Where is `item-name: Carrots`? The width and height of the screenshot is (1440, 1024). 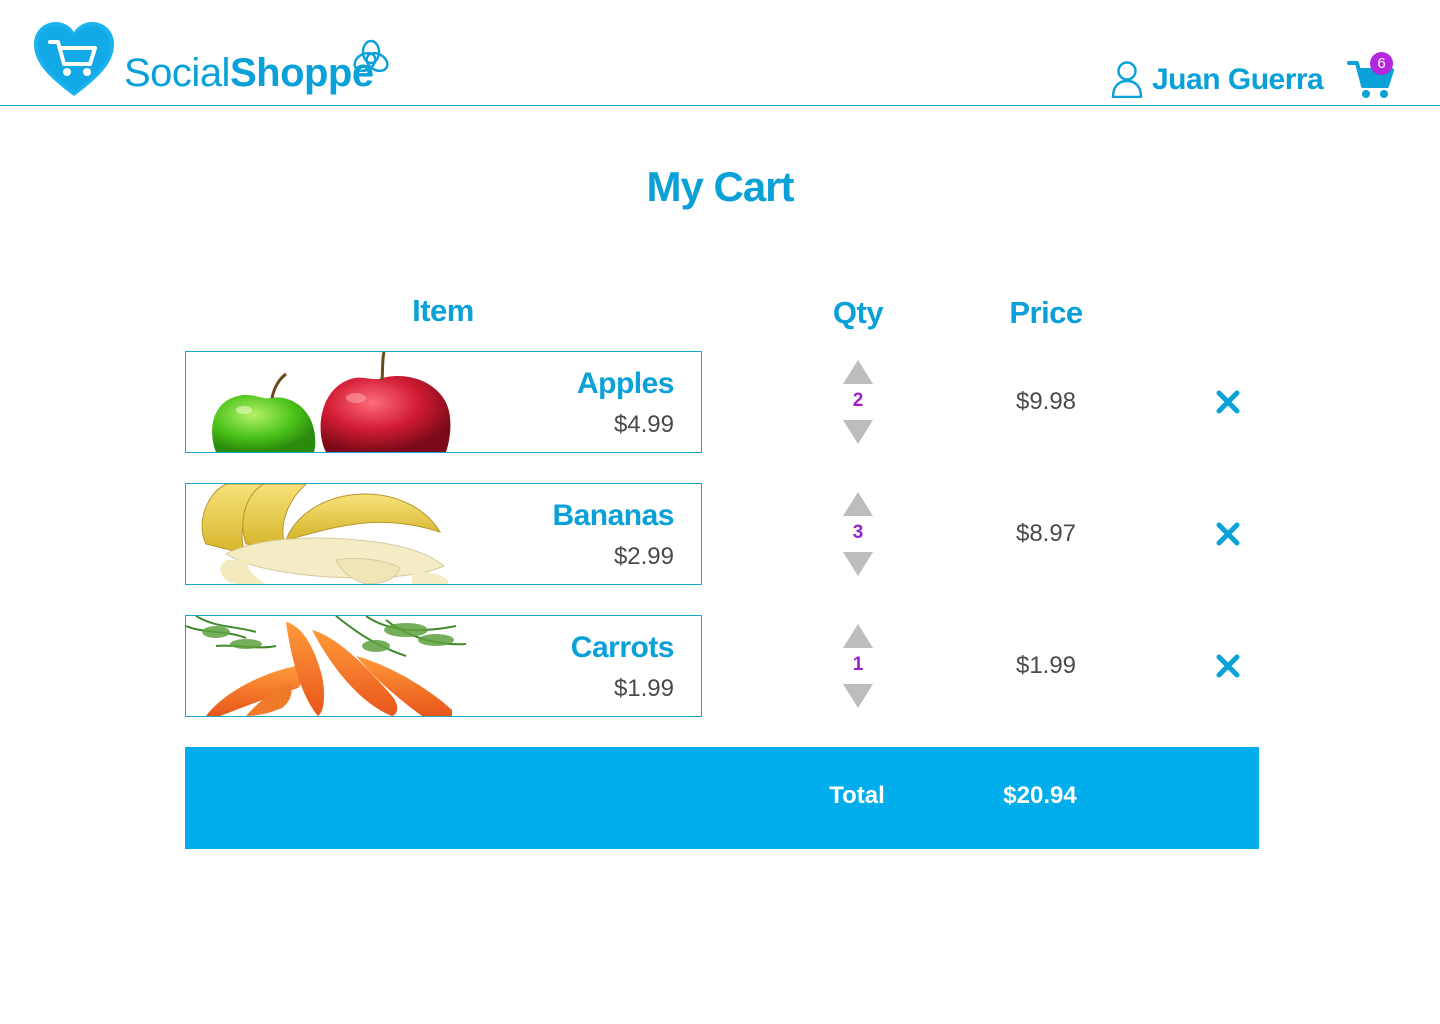 item-name: Carrots is located at coordinates (623, 648).